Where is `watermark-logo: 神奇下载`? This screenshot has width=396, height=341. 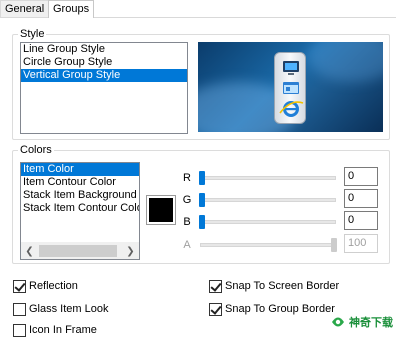 watermark-logo: 神奇下载 is located at coordinates (361, 322).